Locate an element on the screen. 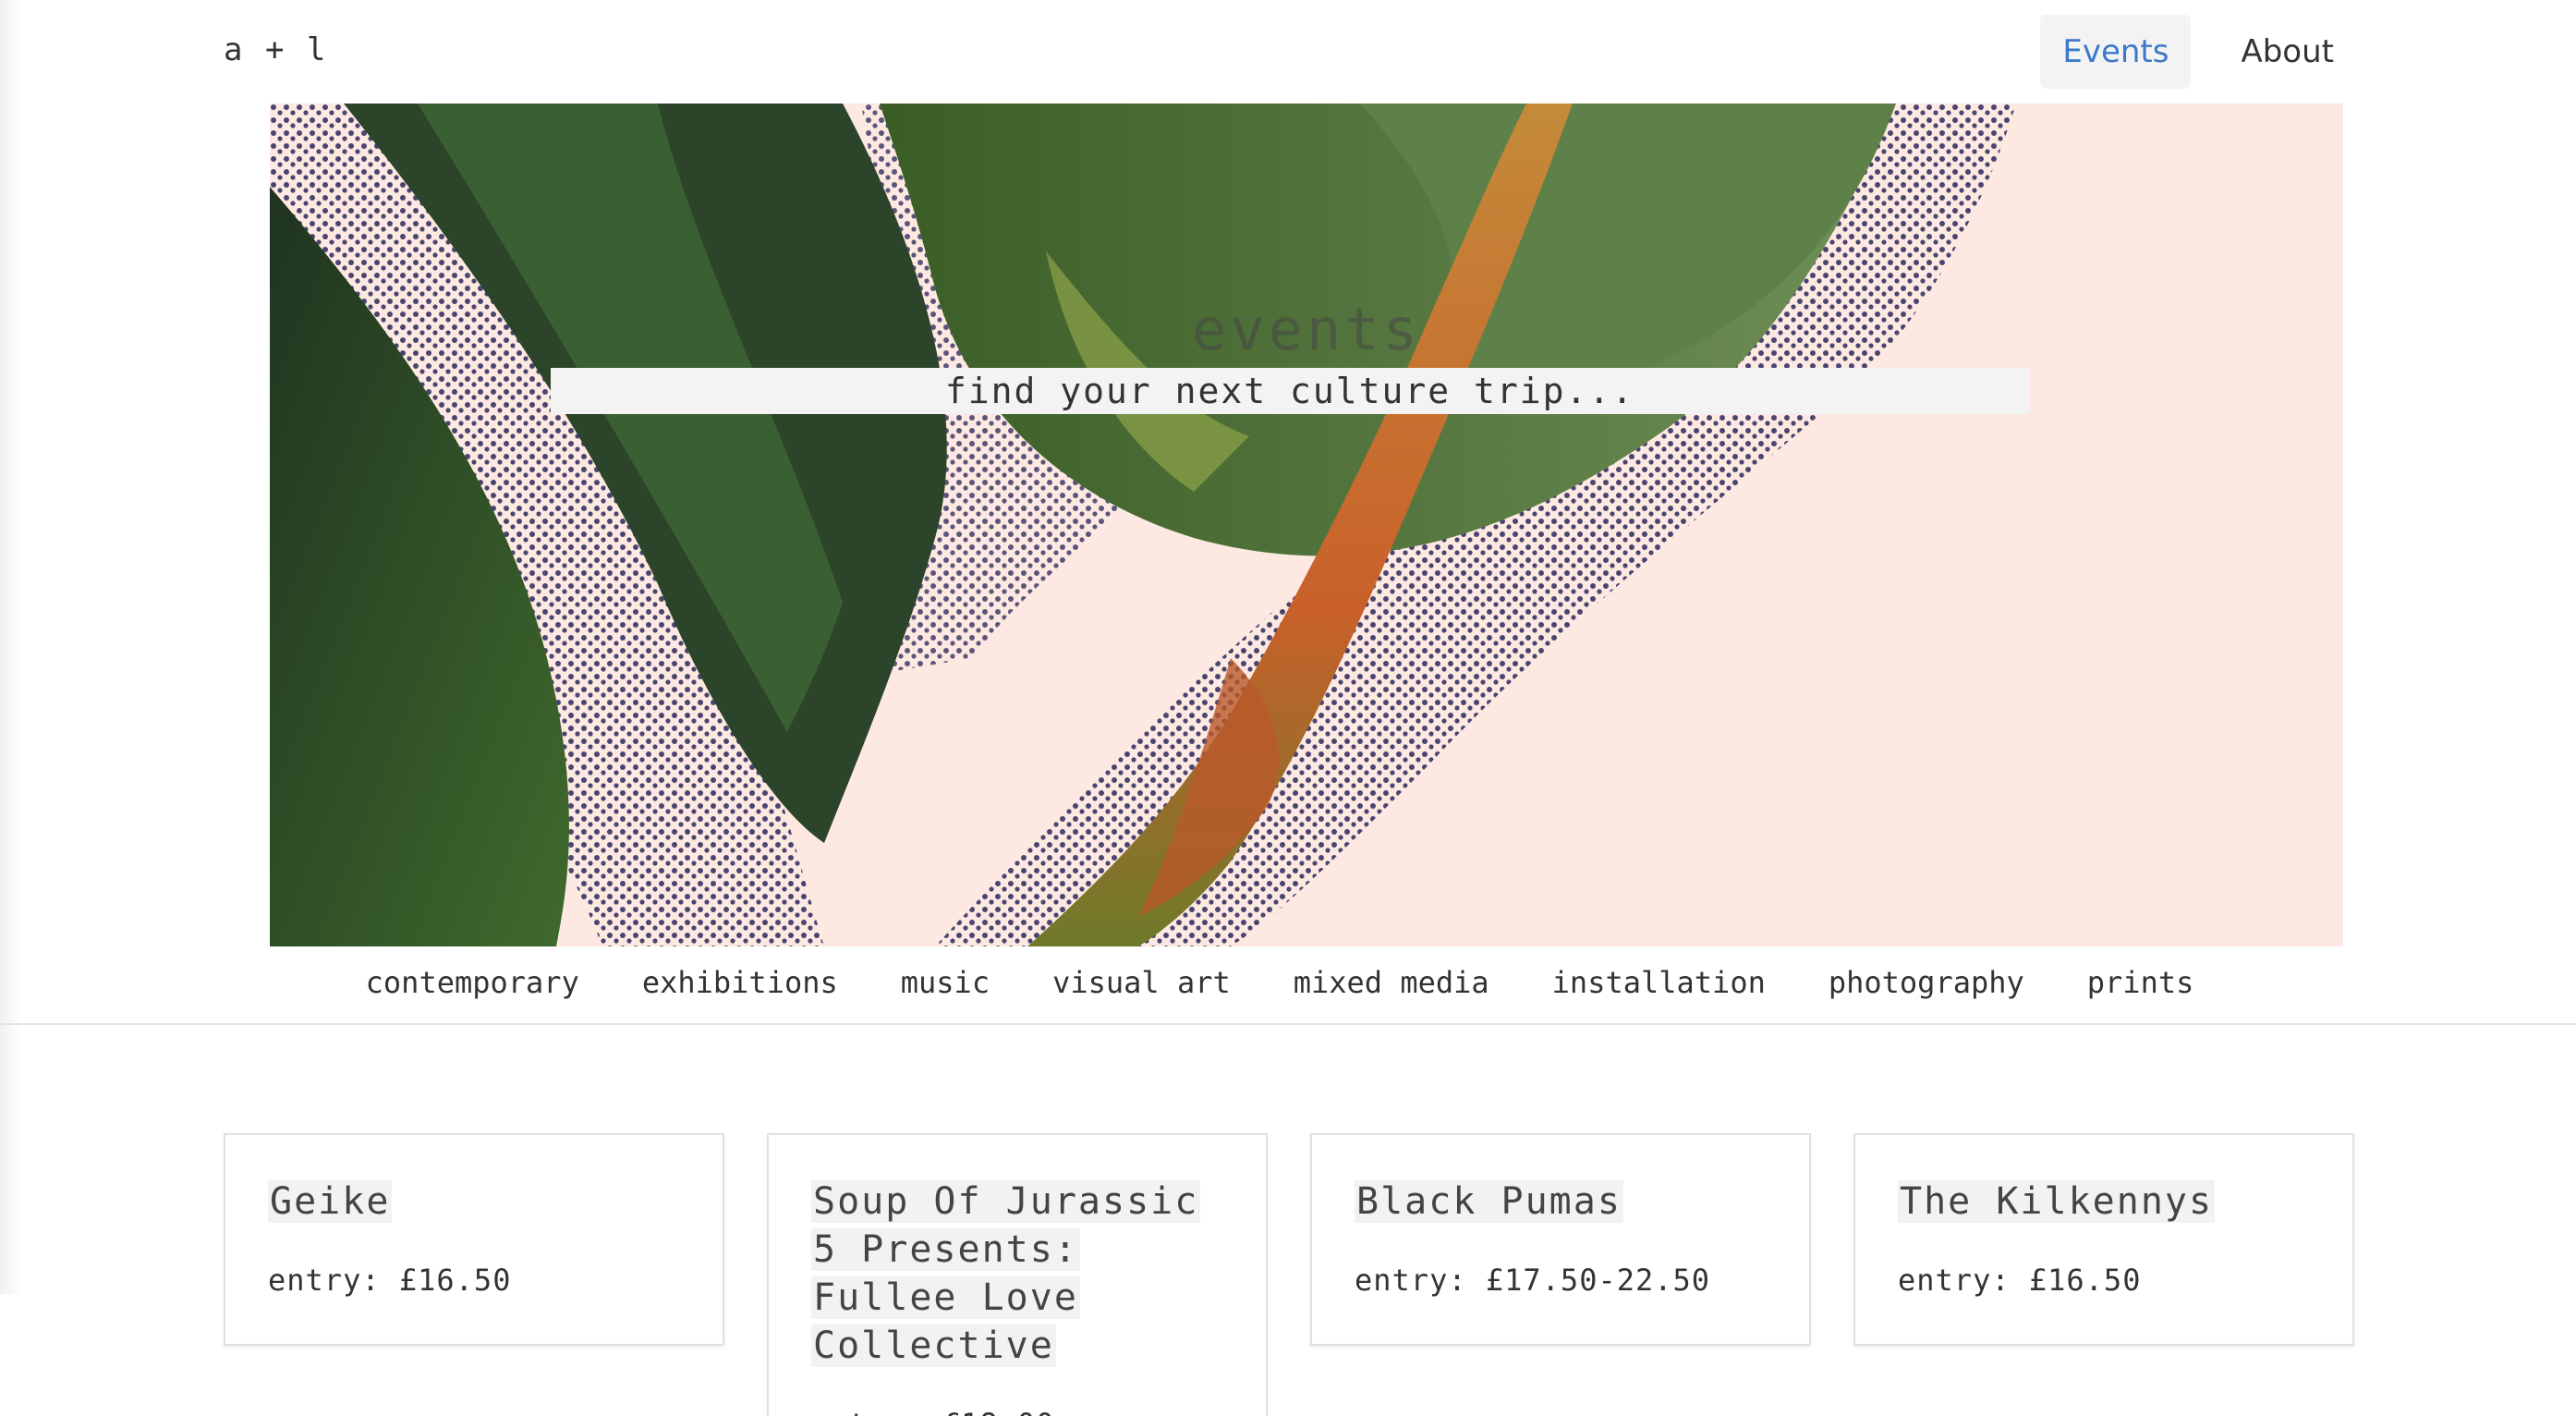  category-mixed-media: mixed media is located at coordinates (1391, 982).